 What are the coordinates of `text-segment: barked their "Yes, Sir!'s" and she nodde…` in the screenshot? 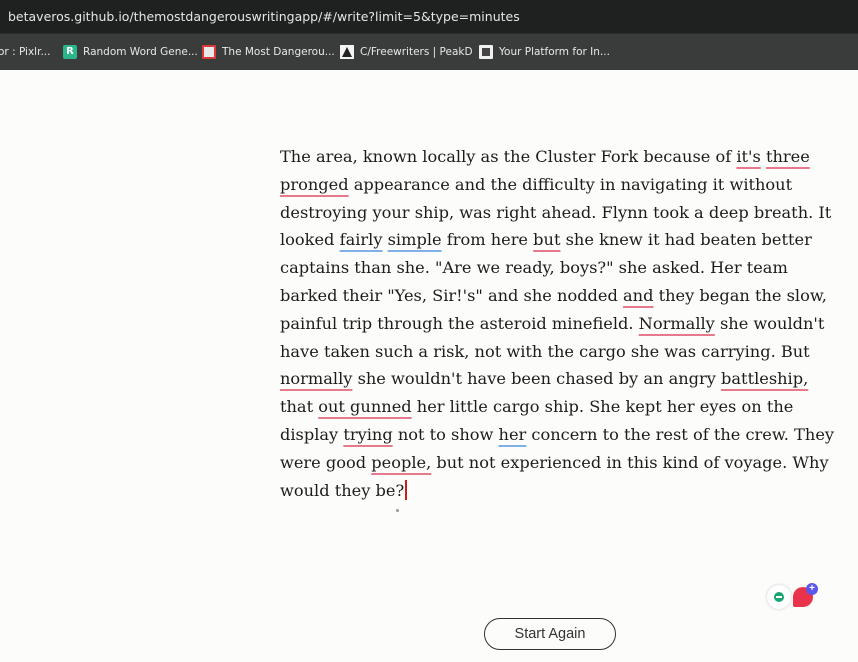 It's located at (452, 295).